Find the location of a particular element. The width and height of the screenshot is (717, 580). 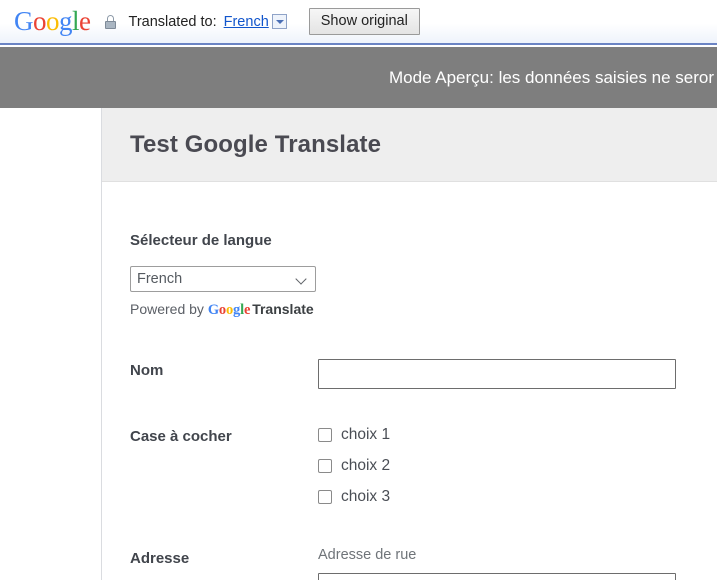

checkbox-item-3: choix 3 is located at coordinates (354, 497).